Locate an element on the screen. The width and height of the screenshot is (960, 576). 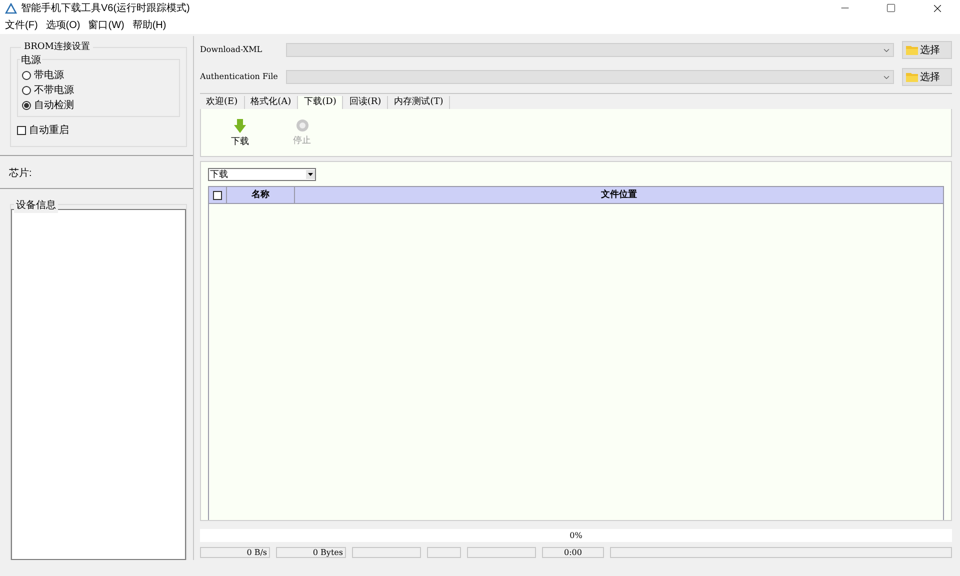
app-logo-icon is located at coordinates (11, 8).